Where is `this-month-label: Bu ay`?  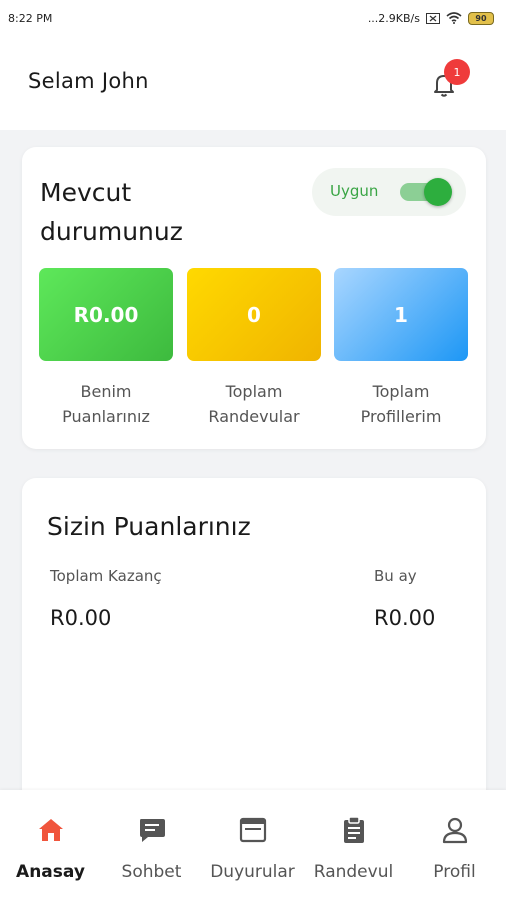 this-month-label: Bu ay is located at coordinates (395, 576).